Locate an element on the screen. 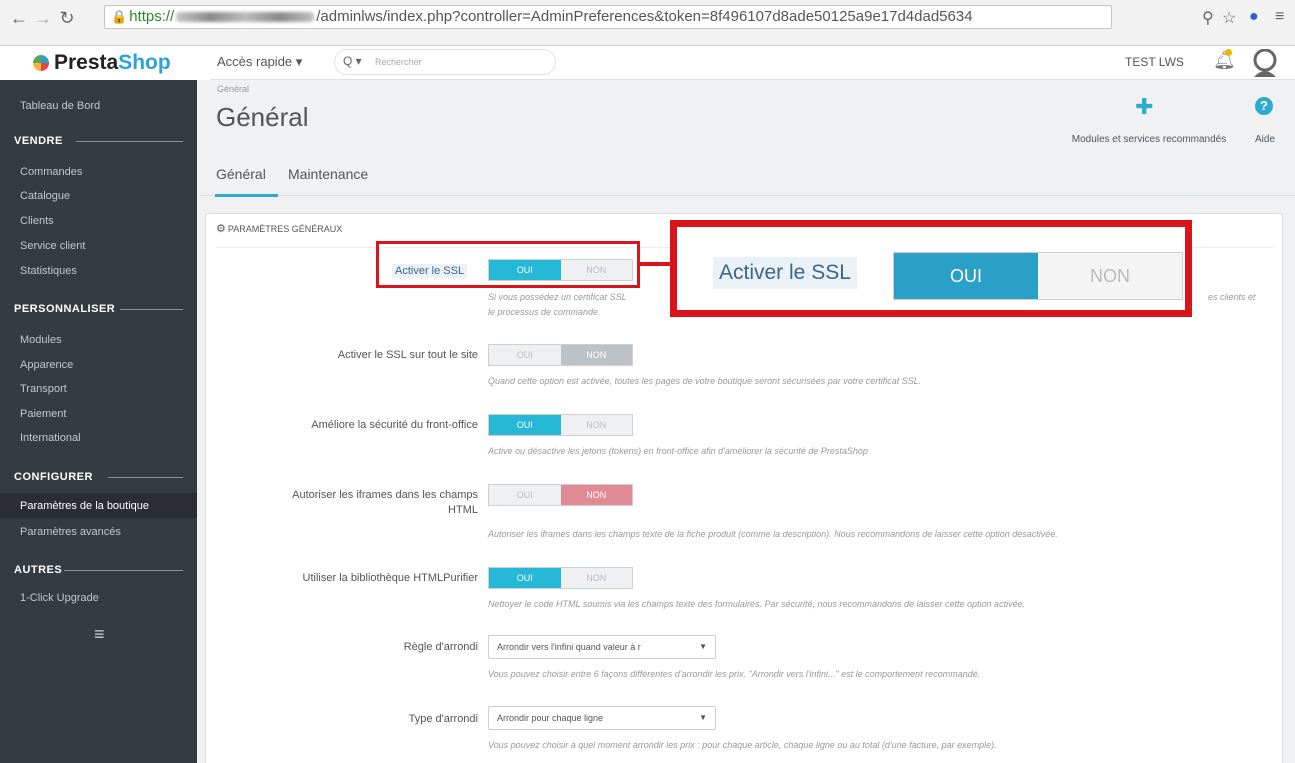 Image resolution: width=1295 pixels, height=763 pixels. sidebar-item-1-click-upgrade: 1-Click Upgrade is located at coordinates (59, 598).